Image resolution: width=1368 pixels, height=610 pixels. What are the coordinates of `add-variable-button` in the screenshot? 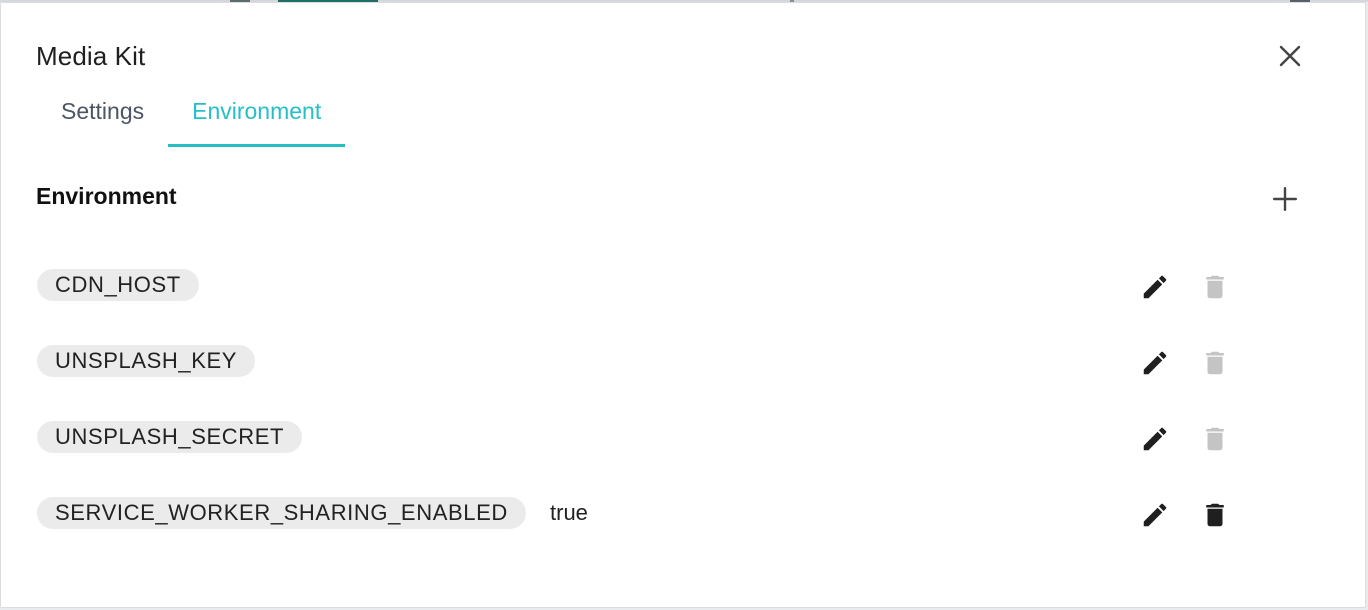 It's located at (1285, 199).